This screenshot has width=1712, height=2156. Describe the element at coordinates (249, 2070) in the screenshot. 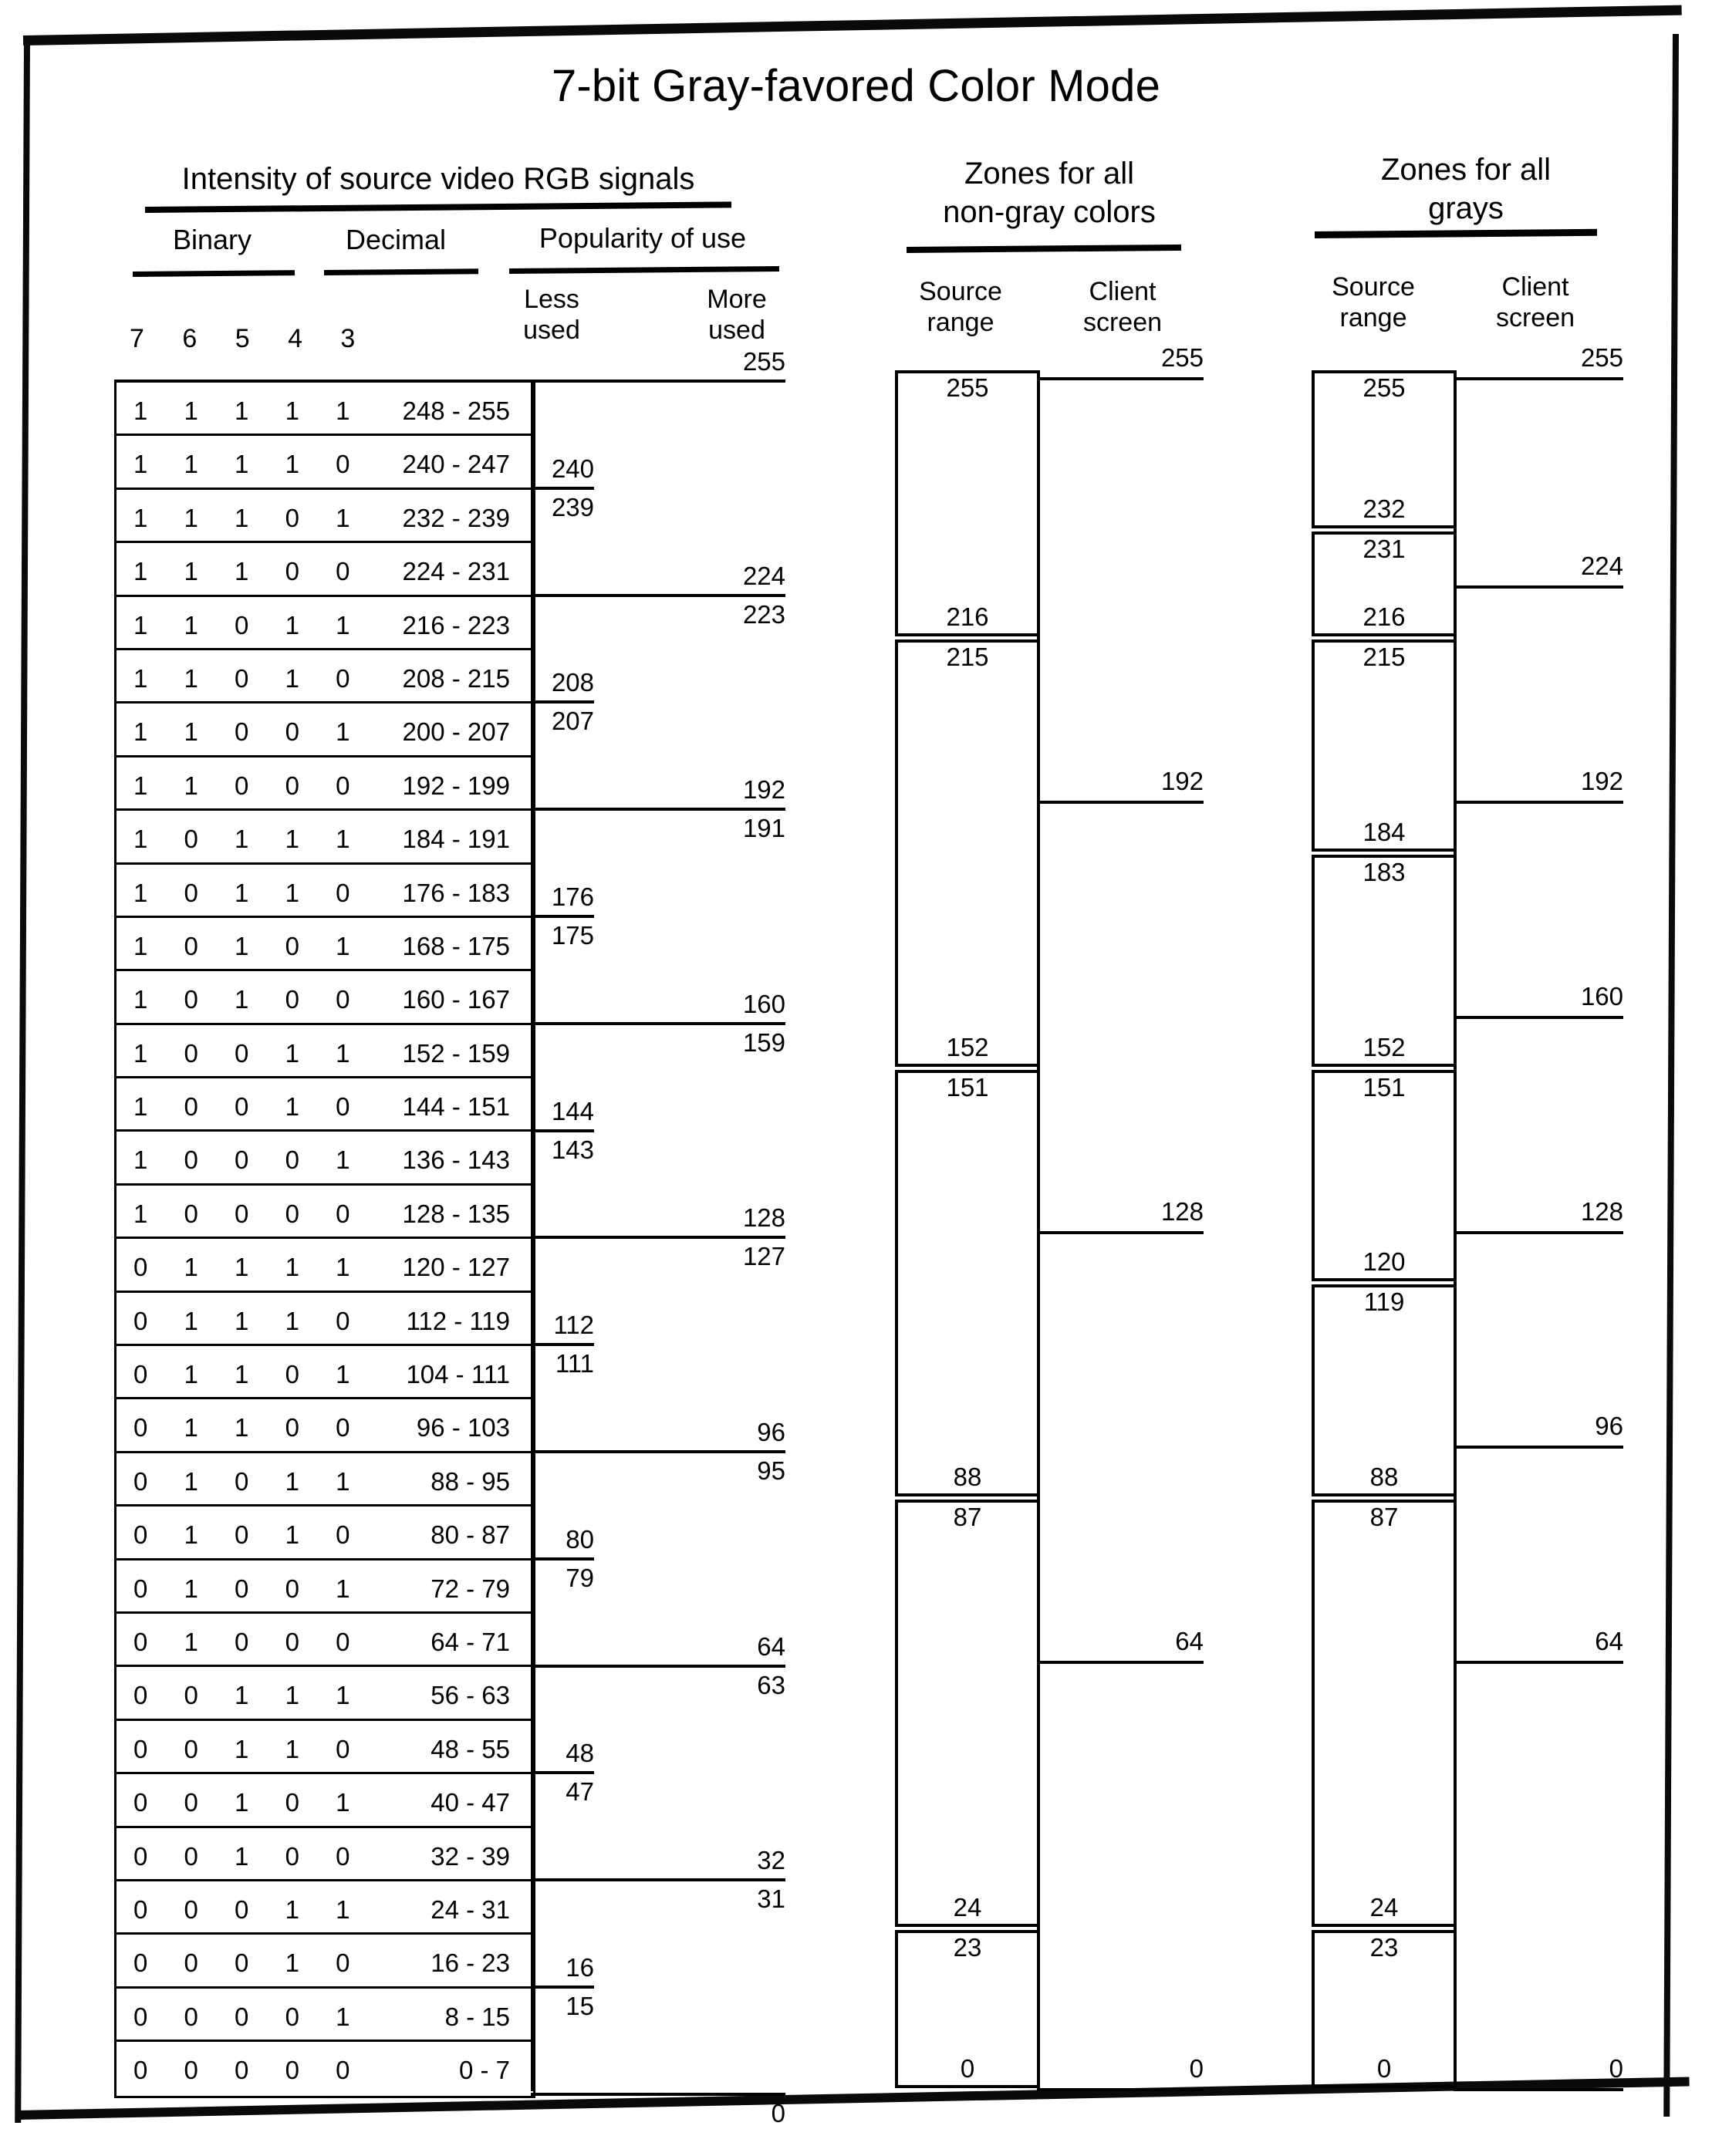

I see `binary-value: 0 0 0 0 0` at that location.